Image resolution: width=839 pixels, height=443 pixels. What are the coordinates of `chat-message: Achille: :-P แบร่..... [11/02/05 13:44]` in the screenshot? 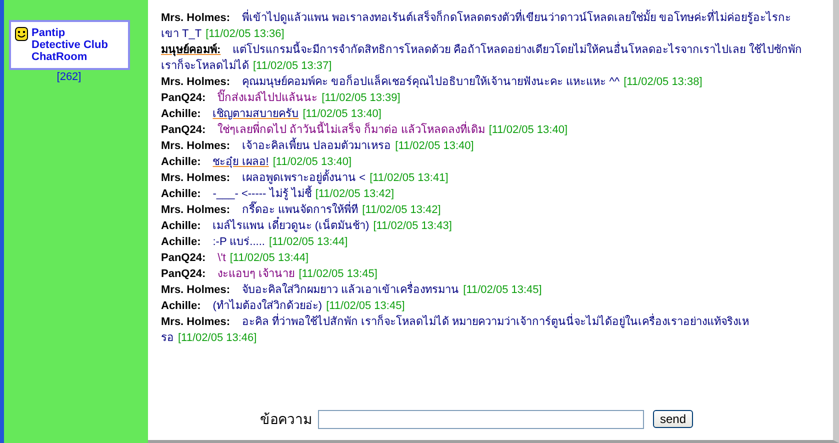 It's located at (255, 242).